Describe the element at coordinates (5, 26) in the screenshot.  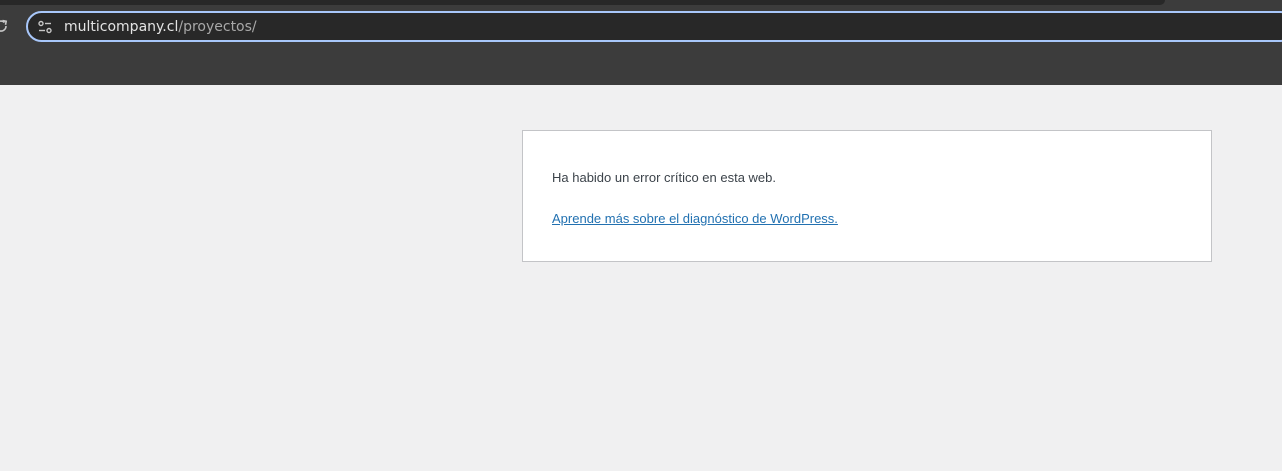
I see `reload-icon` at that location.